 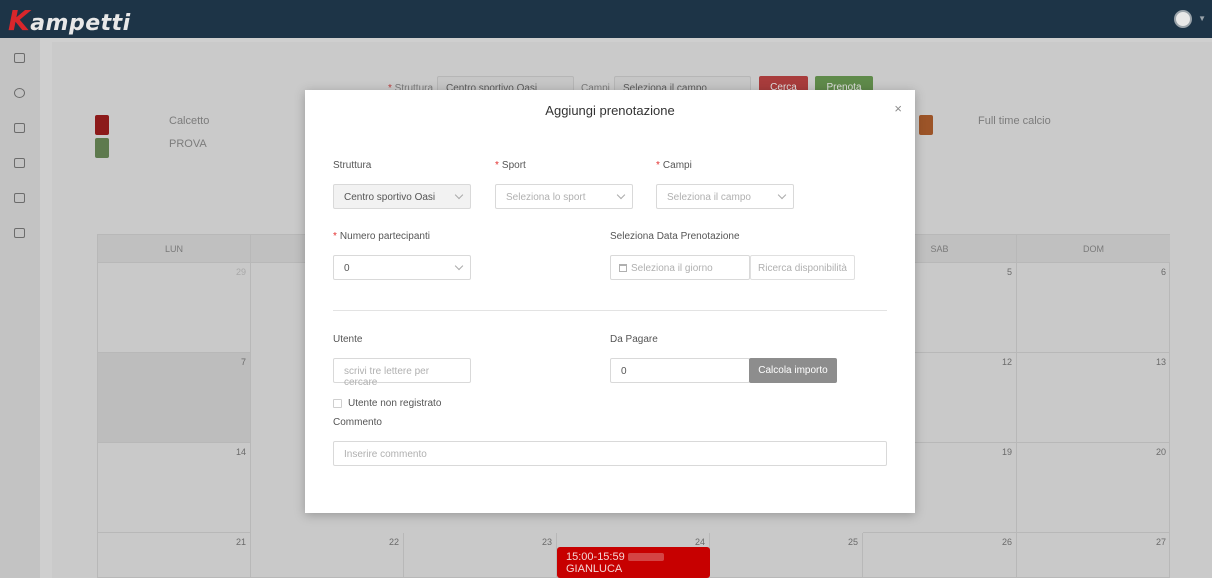 I want to click on day-cell: 20, so click(x=1093, y=488).